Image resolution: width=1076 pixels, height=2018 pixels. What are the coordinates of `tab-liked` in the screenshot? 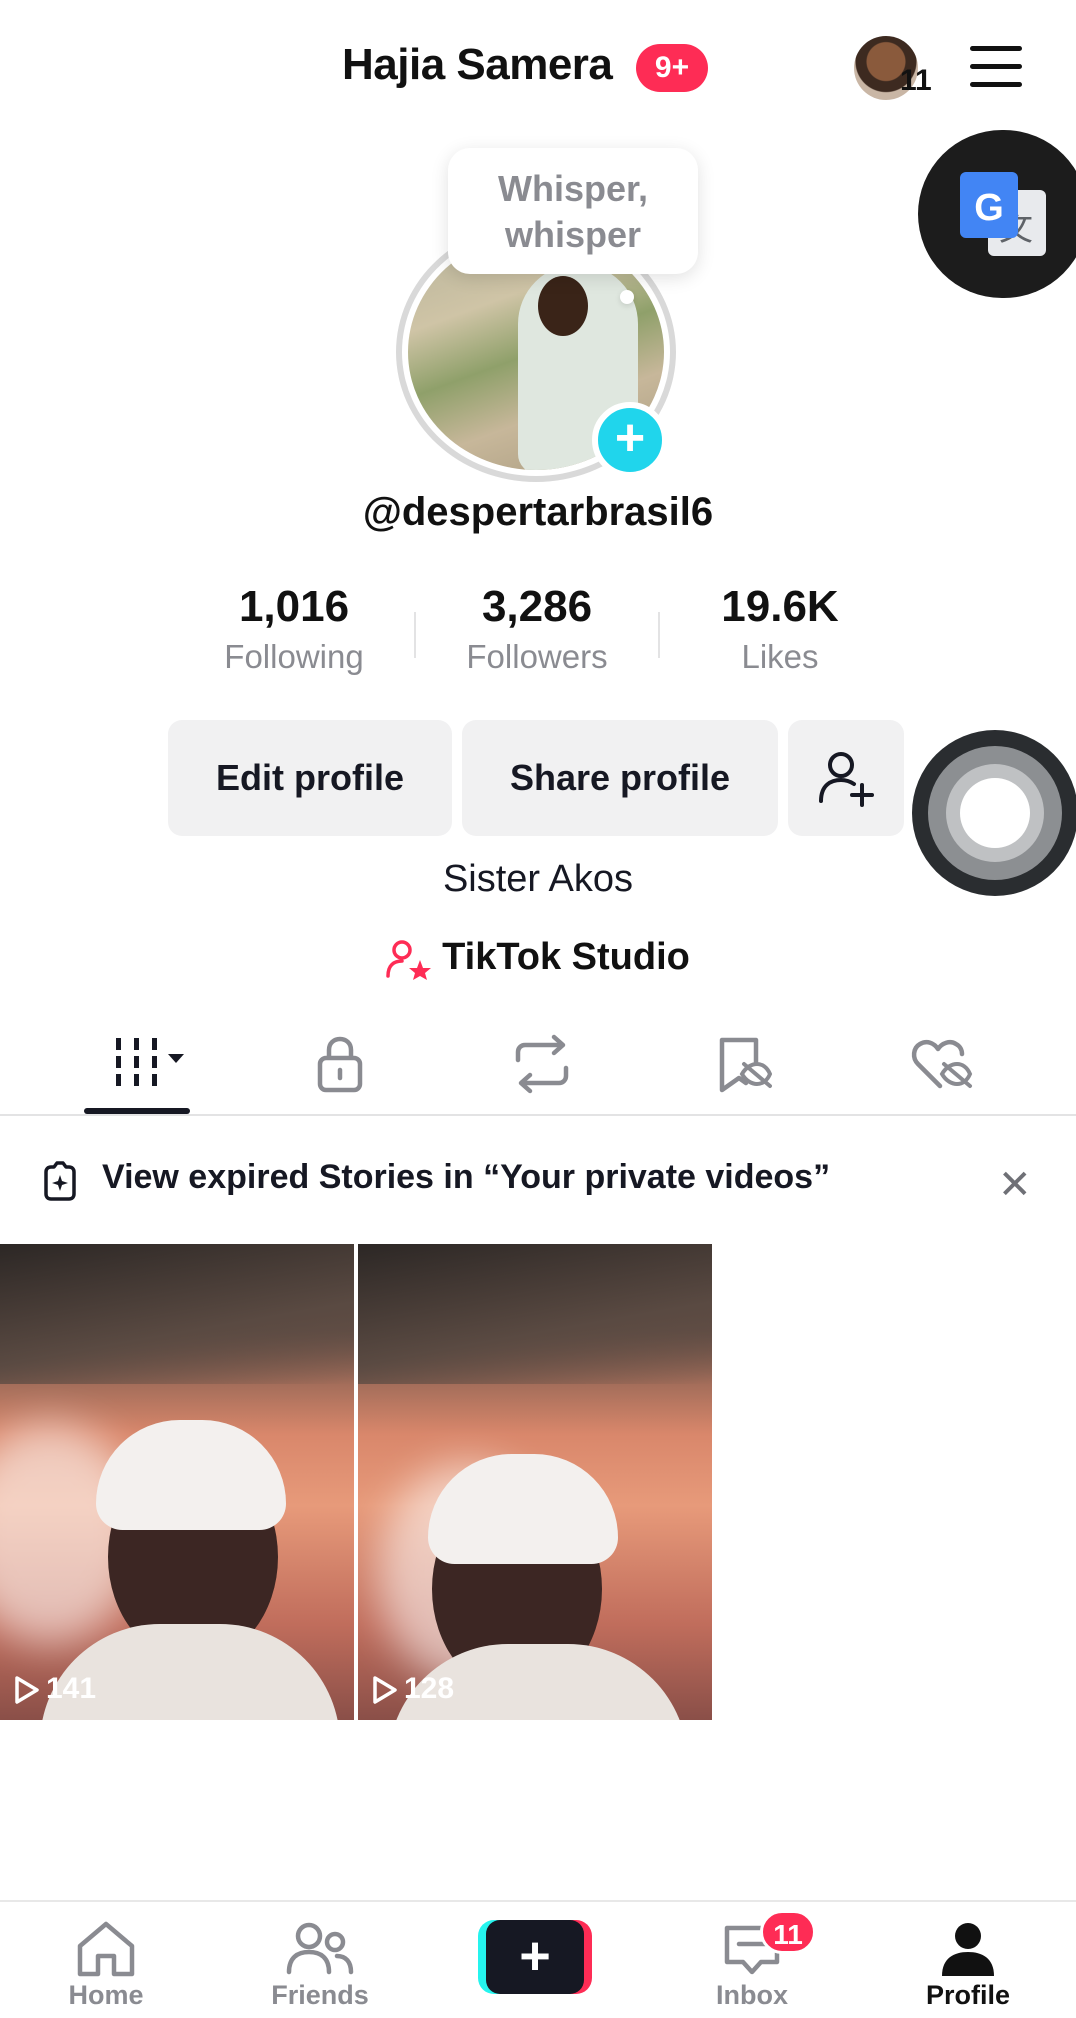 It's located at (936, 1073).